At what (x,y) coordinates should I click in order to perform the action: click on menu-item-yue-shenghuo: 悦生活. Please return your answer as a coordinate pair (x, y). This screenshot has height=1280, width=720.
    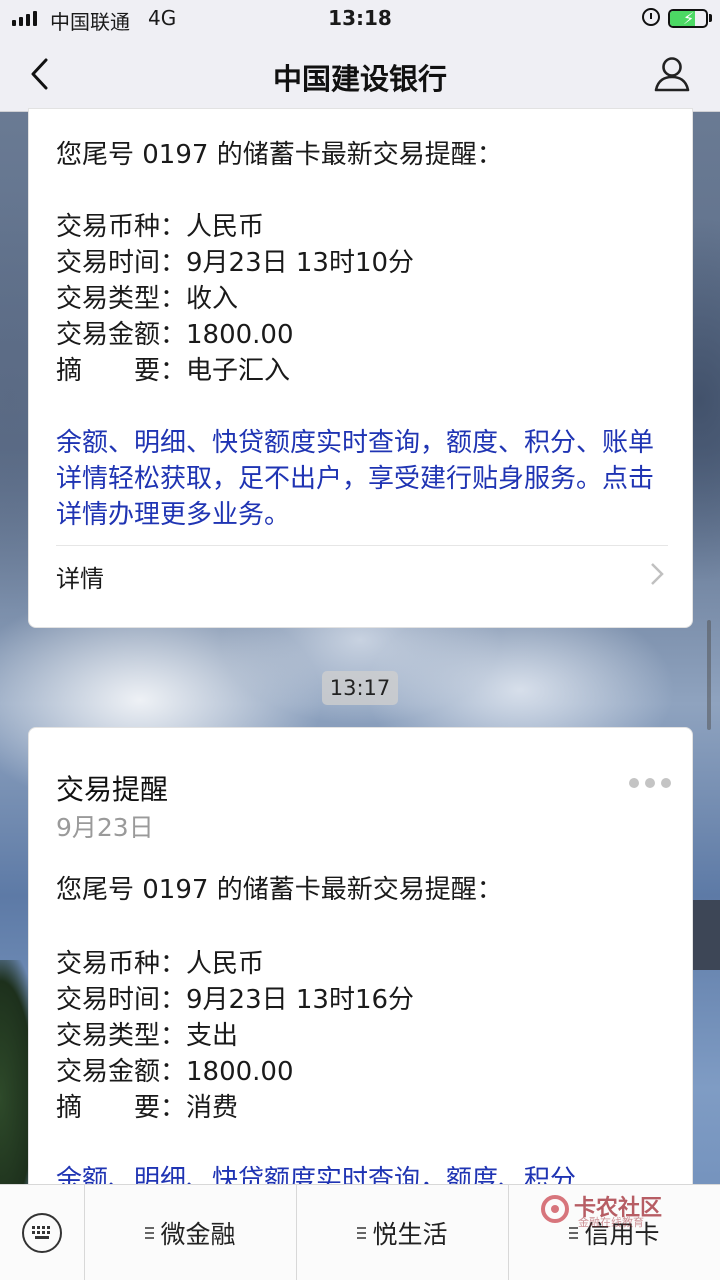
    Looking at the image, I should click on (403, 1232).